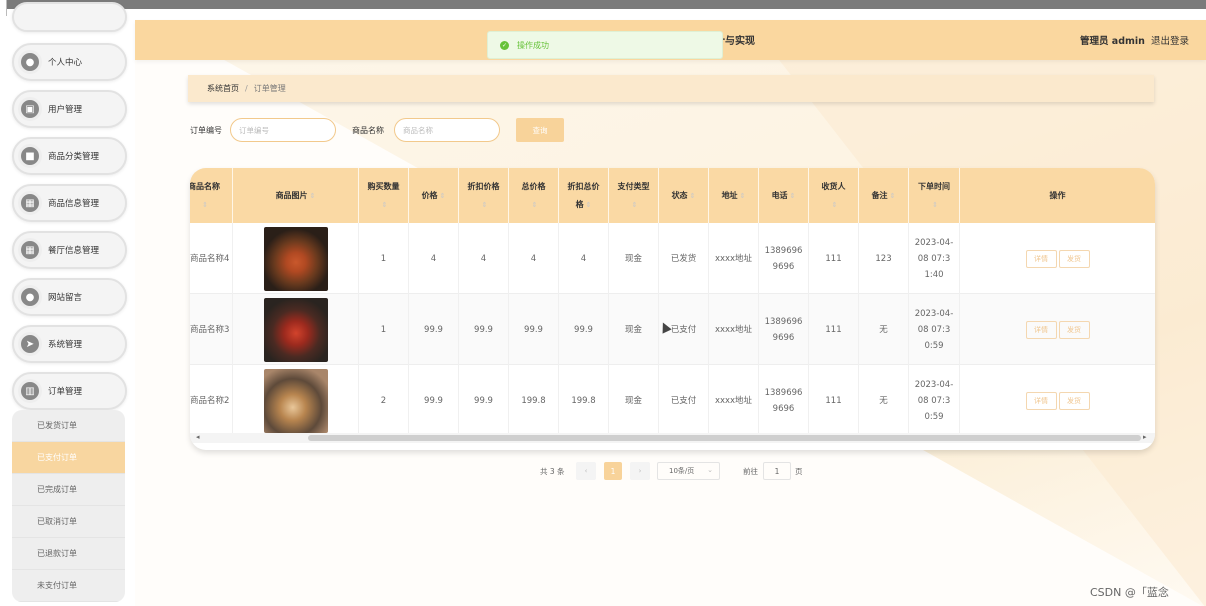  I want to click on col-product-image: 商品图片 ⇕, so click(296, 195).